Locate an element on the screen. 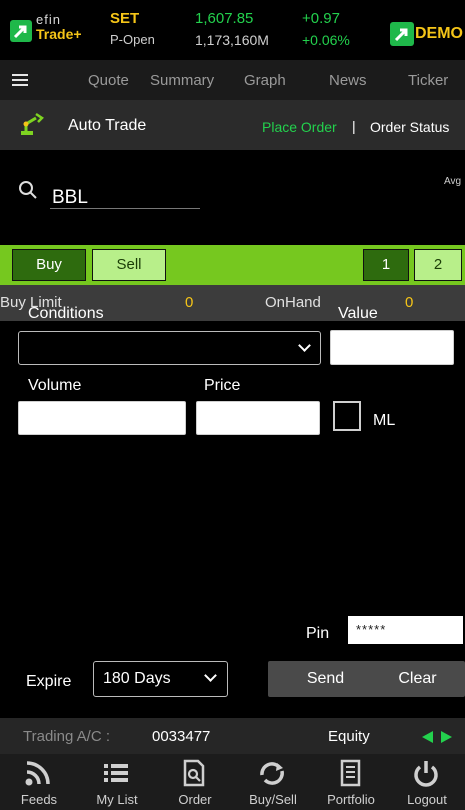  efin-trade-logo: efin Trade+ is located at coordinates (59, 31).